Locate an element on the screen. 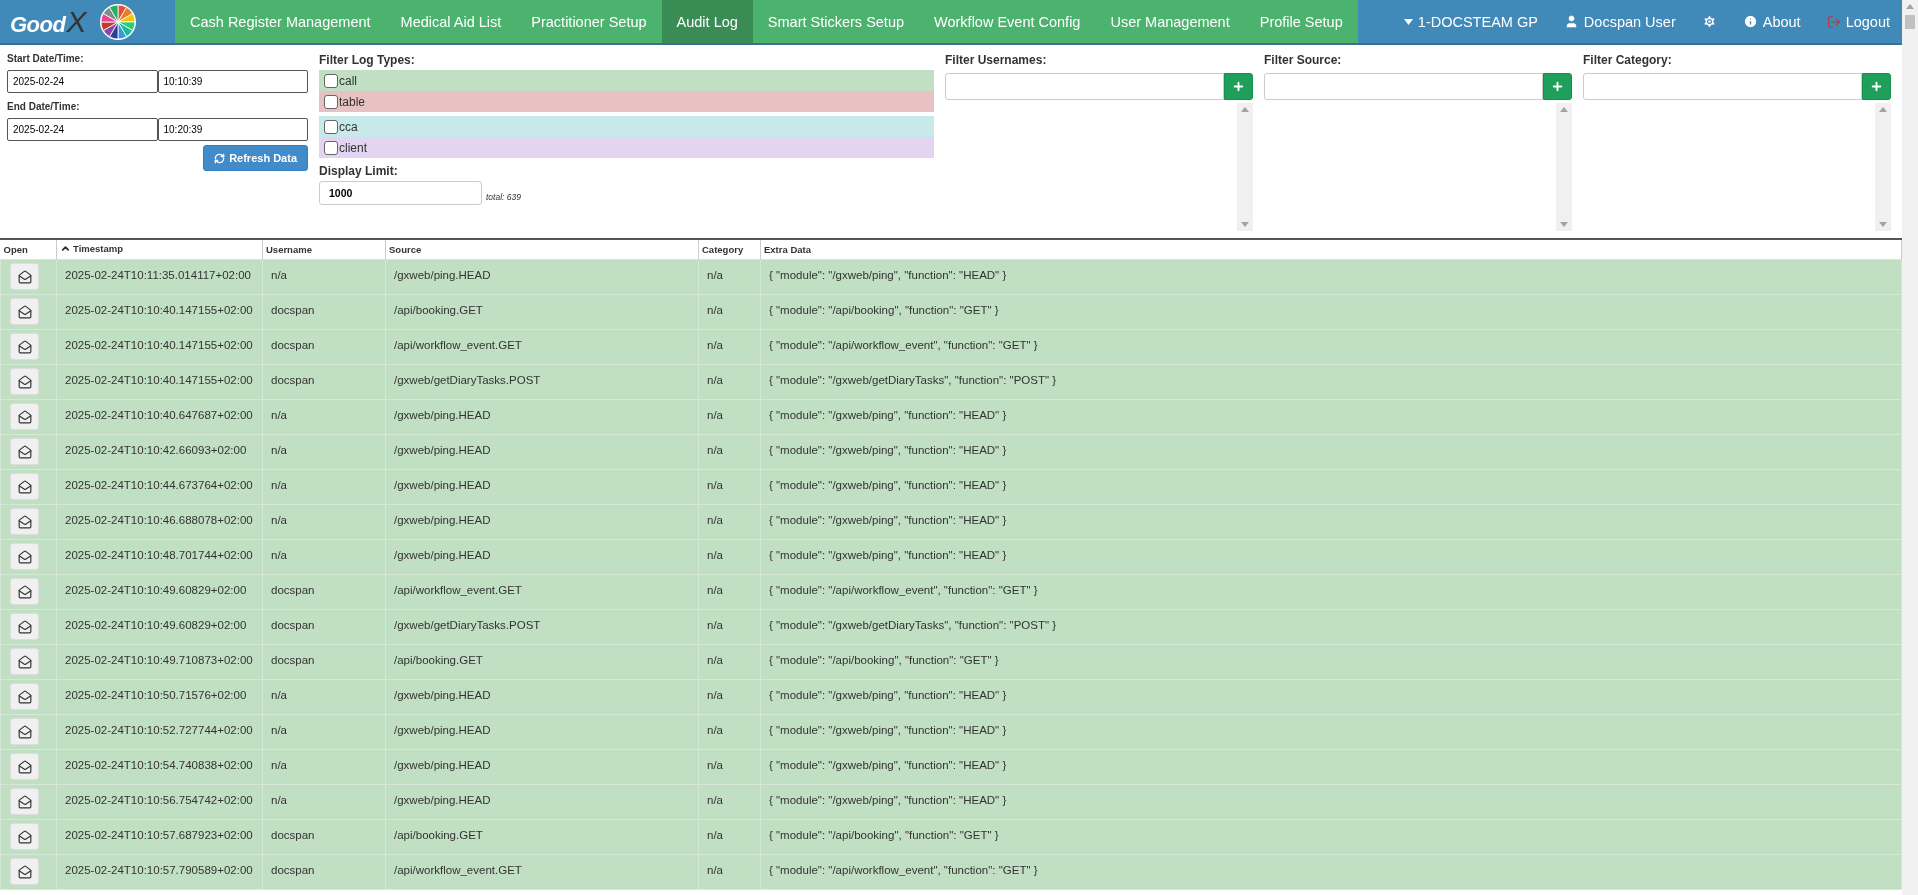 Image resolution: width=1918 pixels, height=895 pixels. start-date-field: 2025-02-24 is located at coordinates (82, 81).